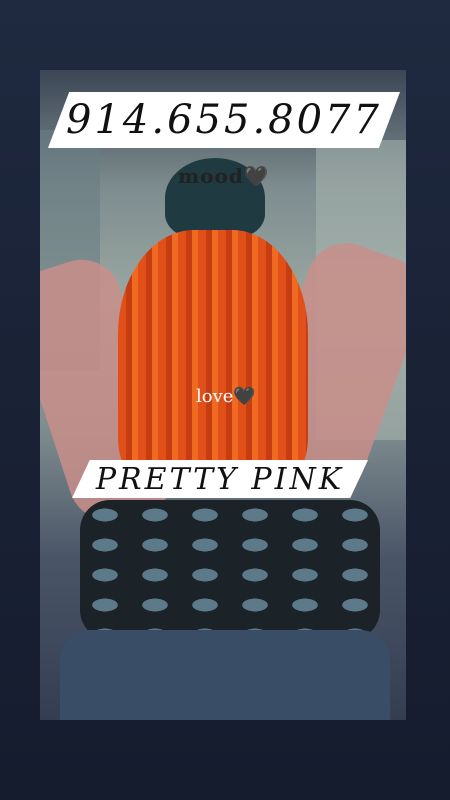 This screenshot has height=800, width=450. I want to click on orange-braids, so click(213, 360).